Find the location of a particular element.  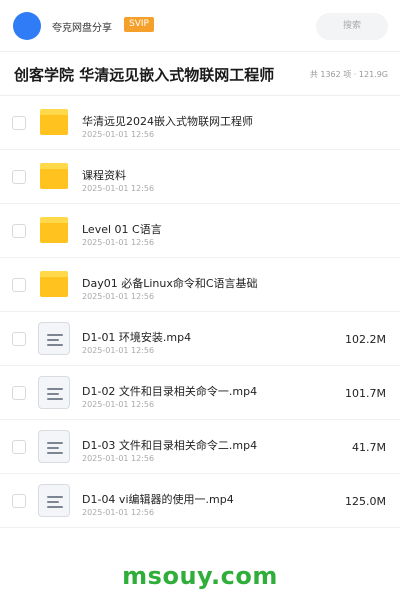

avatar is located at coordinates (27, 26).